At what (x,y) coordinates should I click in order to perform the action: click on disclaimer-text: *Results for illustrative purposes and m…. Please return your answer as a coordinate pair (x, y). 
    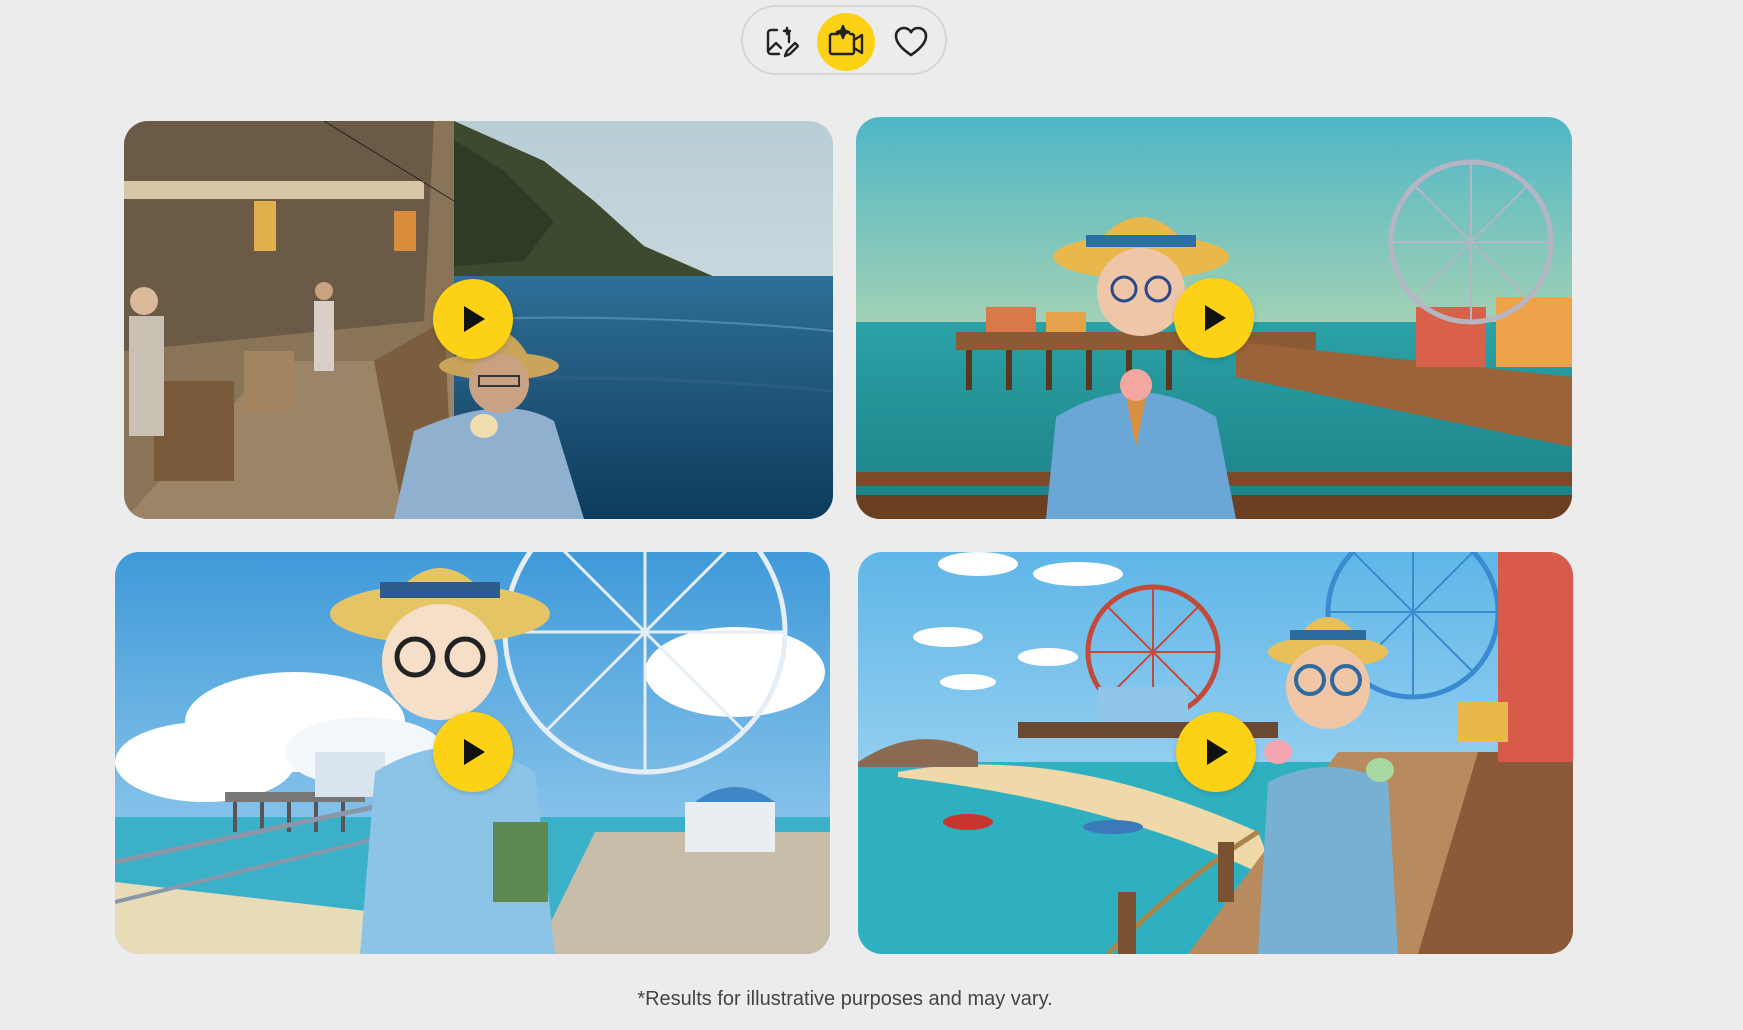
    Looking at the image, I should click on (845, 999).